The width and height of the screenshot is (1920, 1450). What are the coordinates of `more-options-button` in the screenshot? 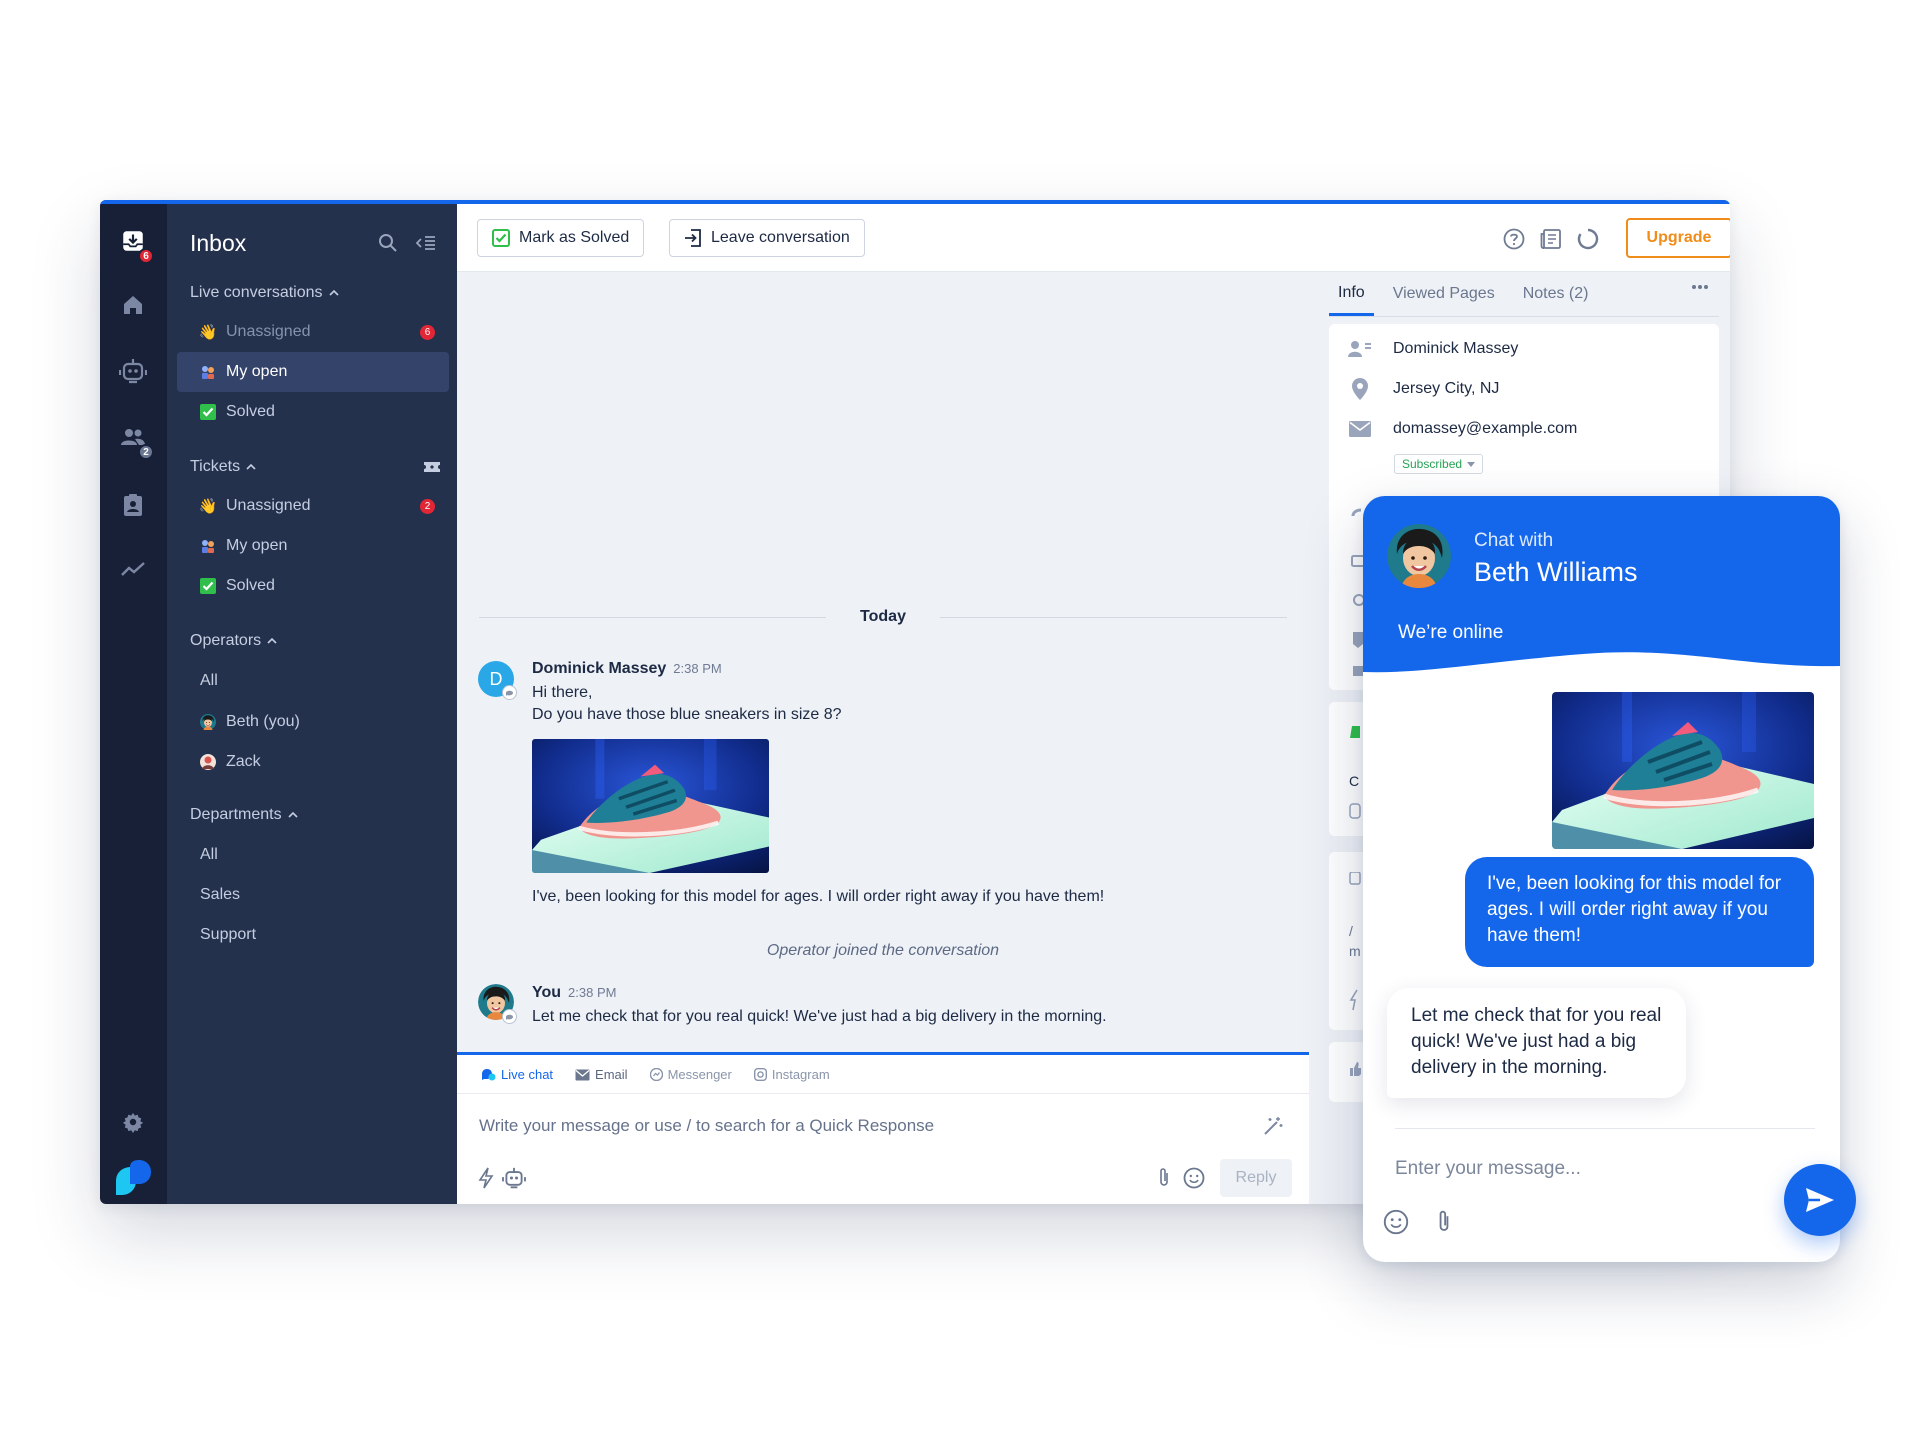 It's located at (1700, 287).